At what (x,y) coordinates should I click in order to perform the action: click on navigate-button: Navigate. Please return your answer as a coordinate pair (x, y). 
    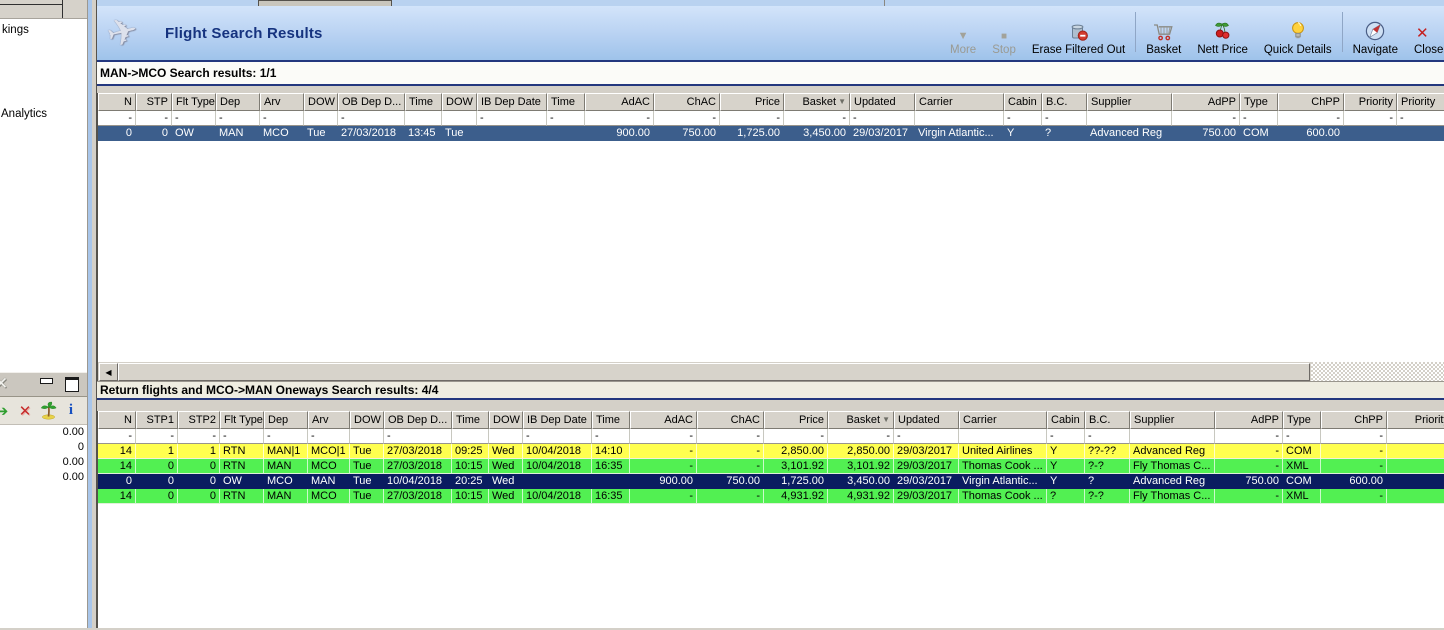
    Looking at the image, I should click on (1375, 34).